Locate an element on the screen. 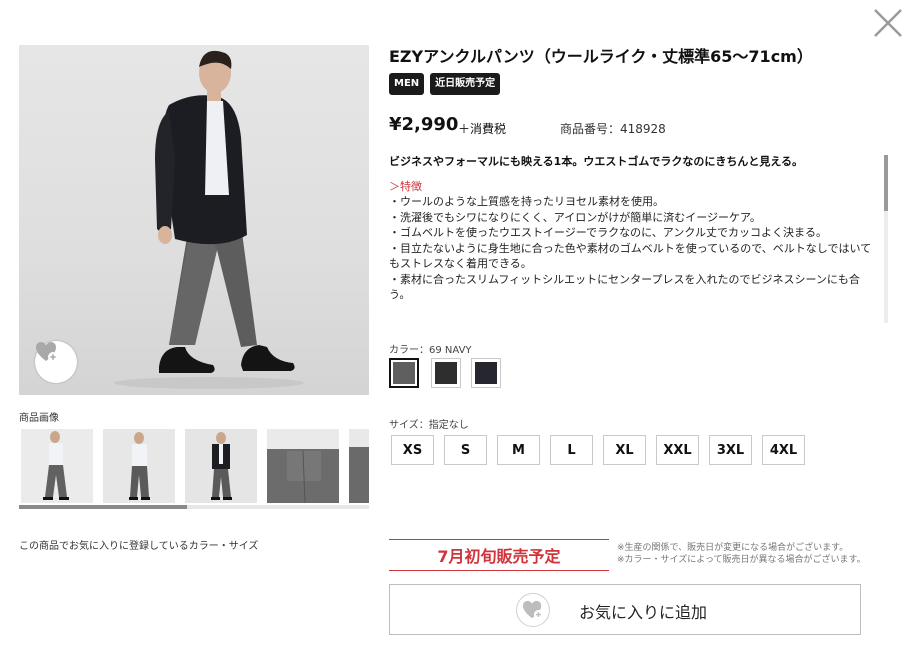  description-scrollbar is located at coordinates (886, 239).